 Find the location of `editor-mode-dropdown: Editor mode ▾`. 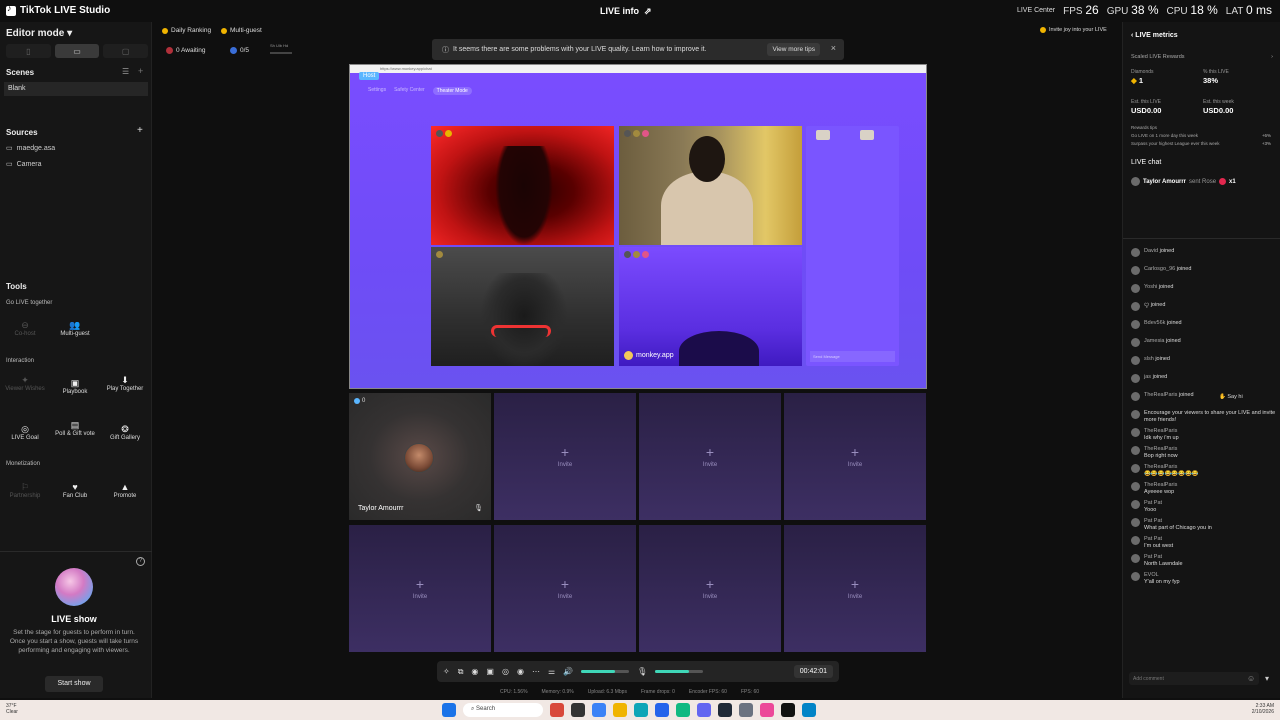

editor-mode-dropdown: Editor mode ▾ is located at coordinates (39, 33).